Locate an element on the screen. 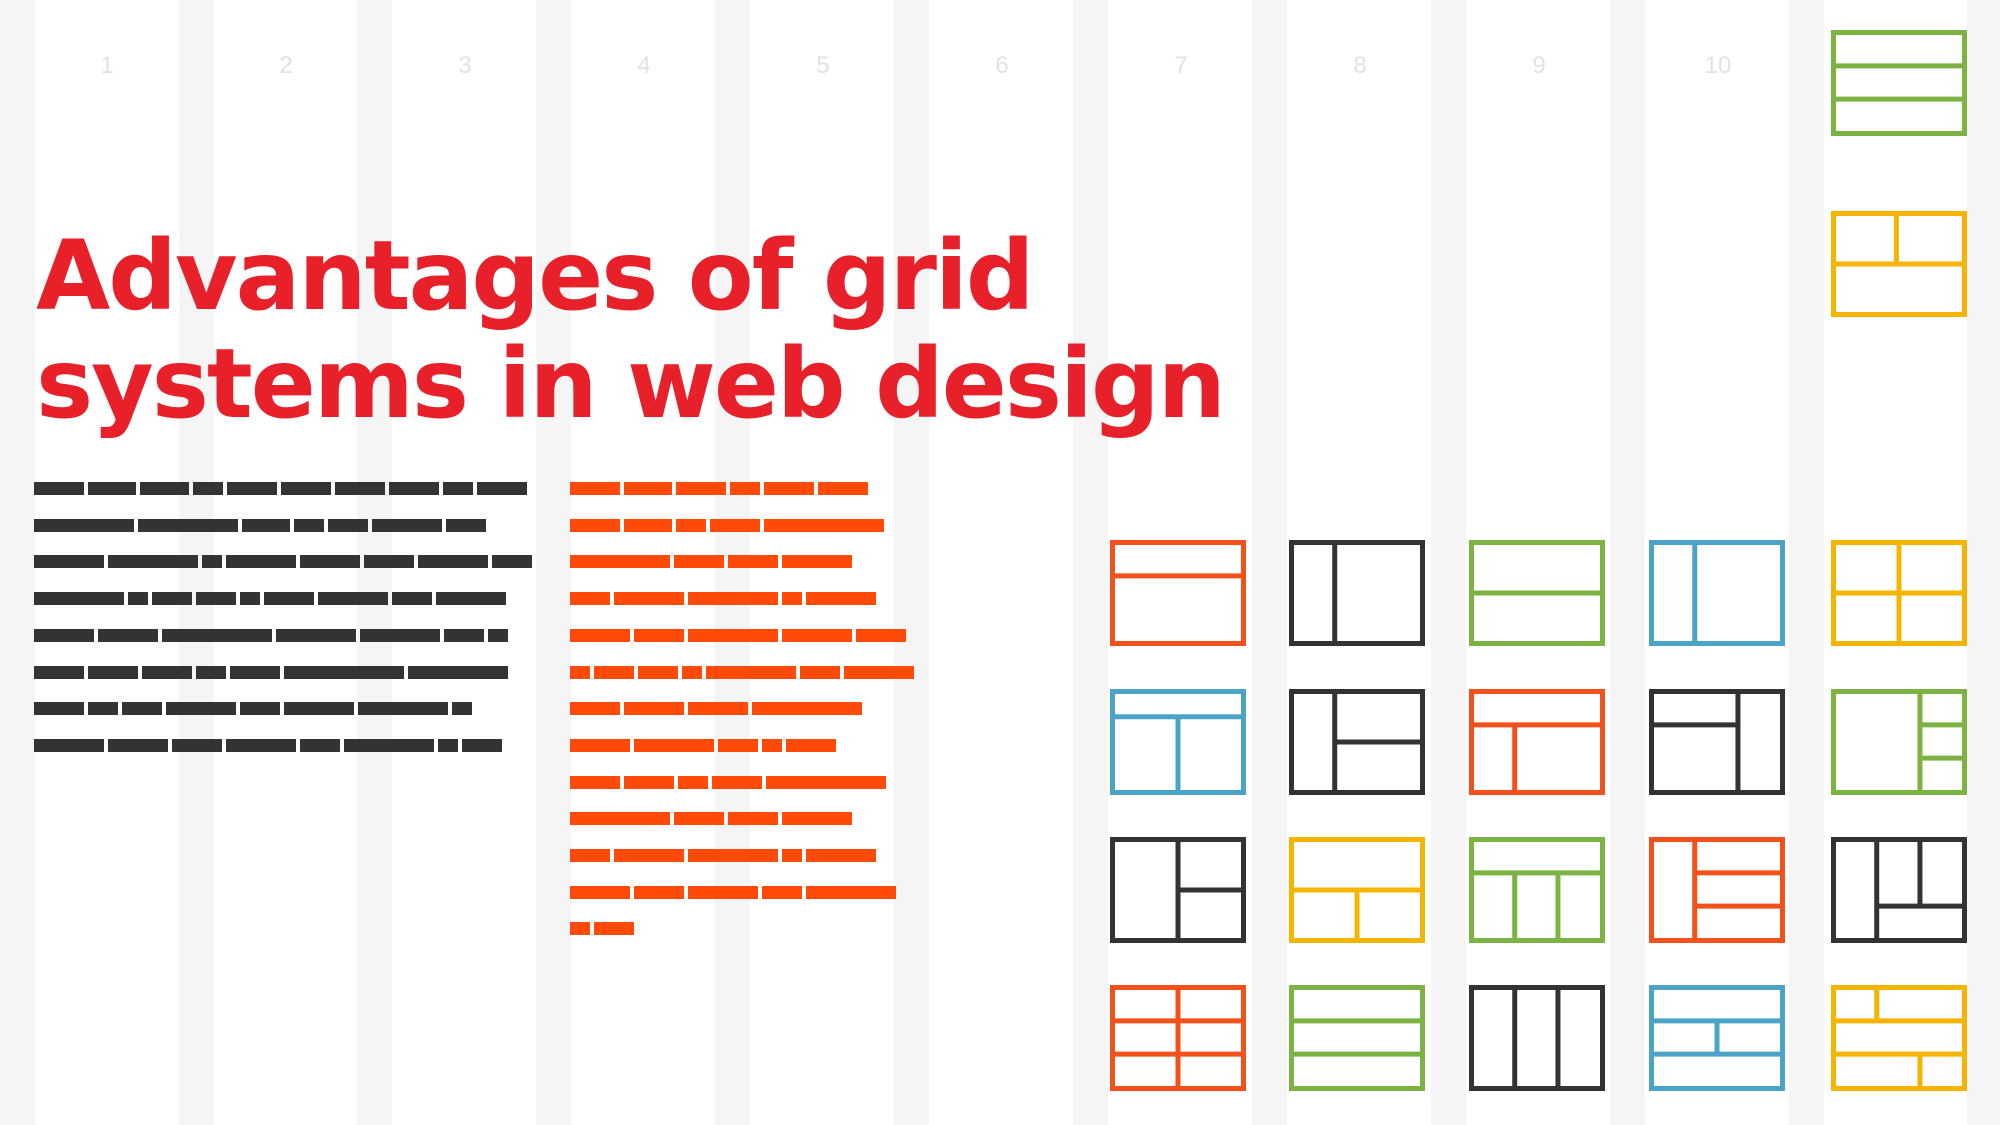 The image size is (2000, 1125). header-split-footer-layout-icon is located at coordinates (1357, 890).